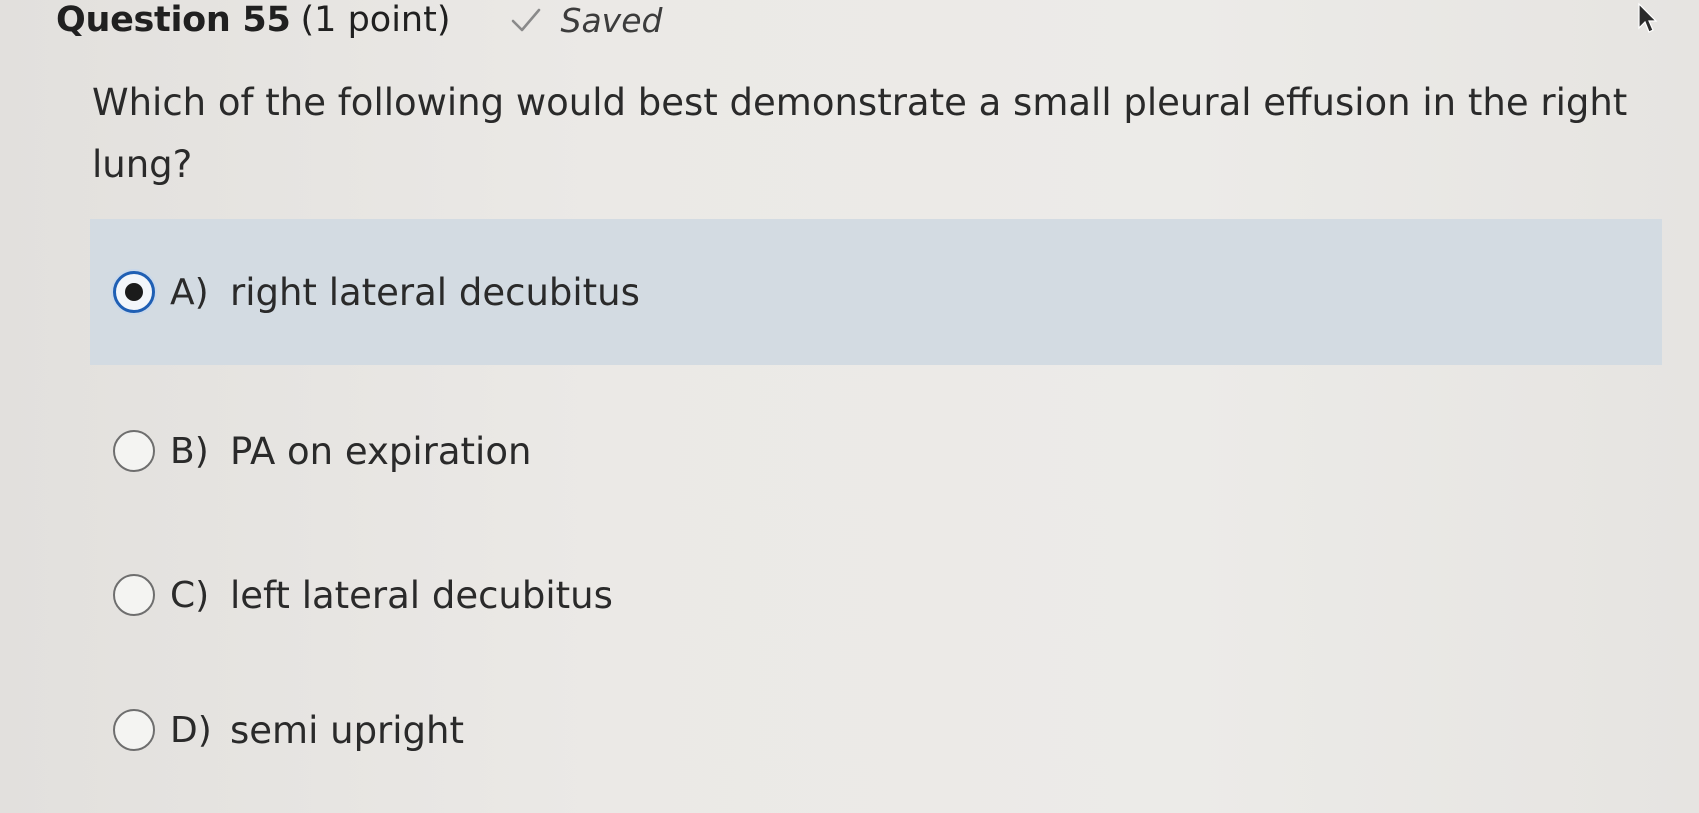 This screenshot has width=1699, height=813. I want to click on radio-button-c, so click(134, 595).